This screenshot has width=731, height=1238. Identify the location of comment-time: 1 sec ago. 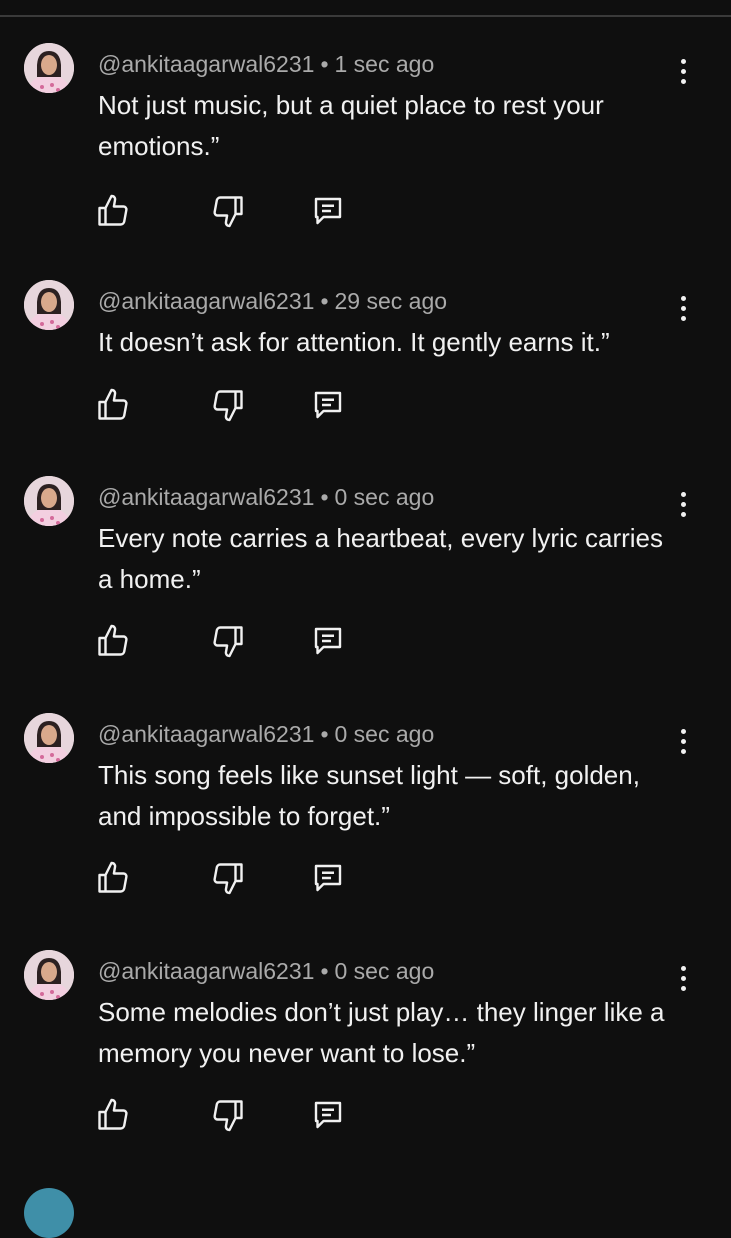
(385, 64).